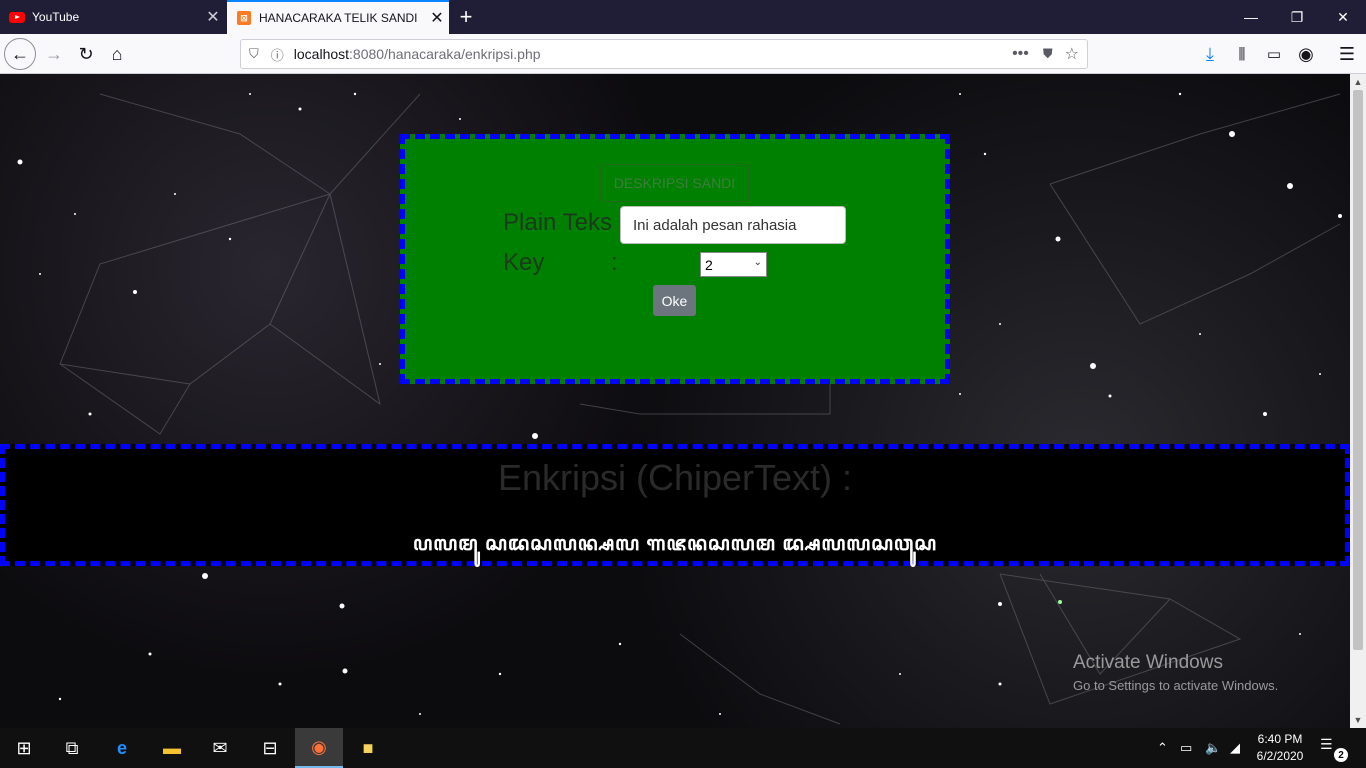 The width and height of the screenshot is (1366, 768). What do you see at coordinates (1347, 54) in the screenshot?
I see `menu-icon: ☰` at bounding box center [1347, 54].